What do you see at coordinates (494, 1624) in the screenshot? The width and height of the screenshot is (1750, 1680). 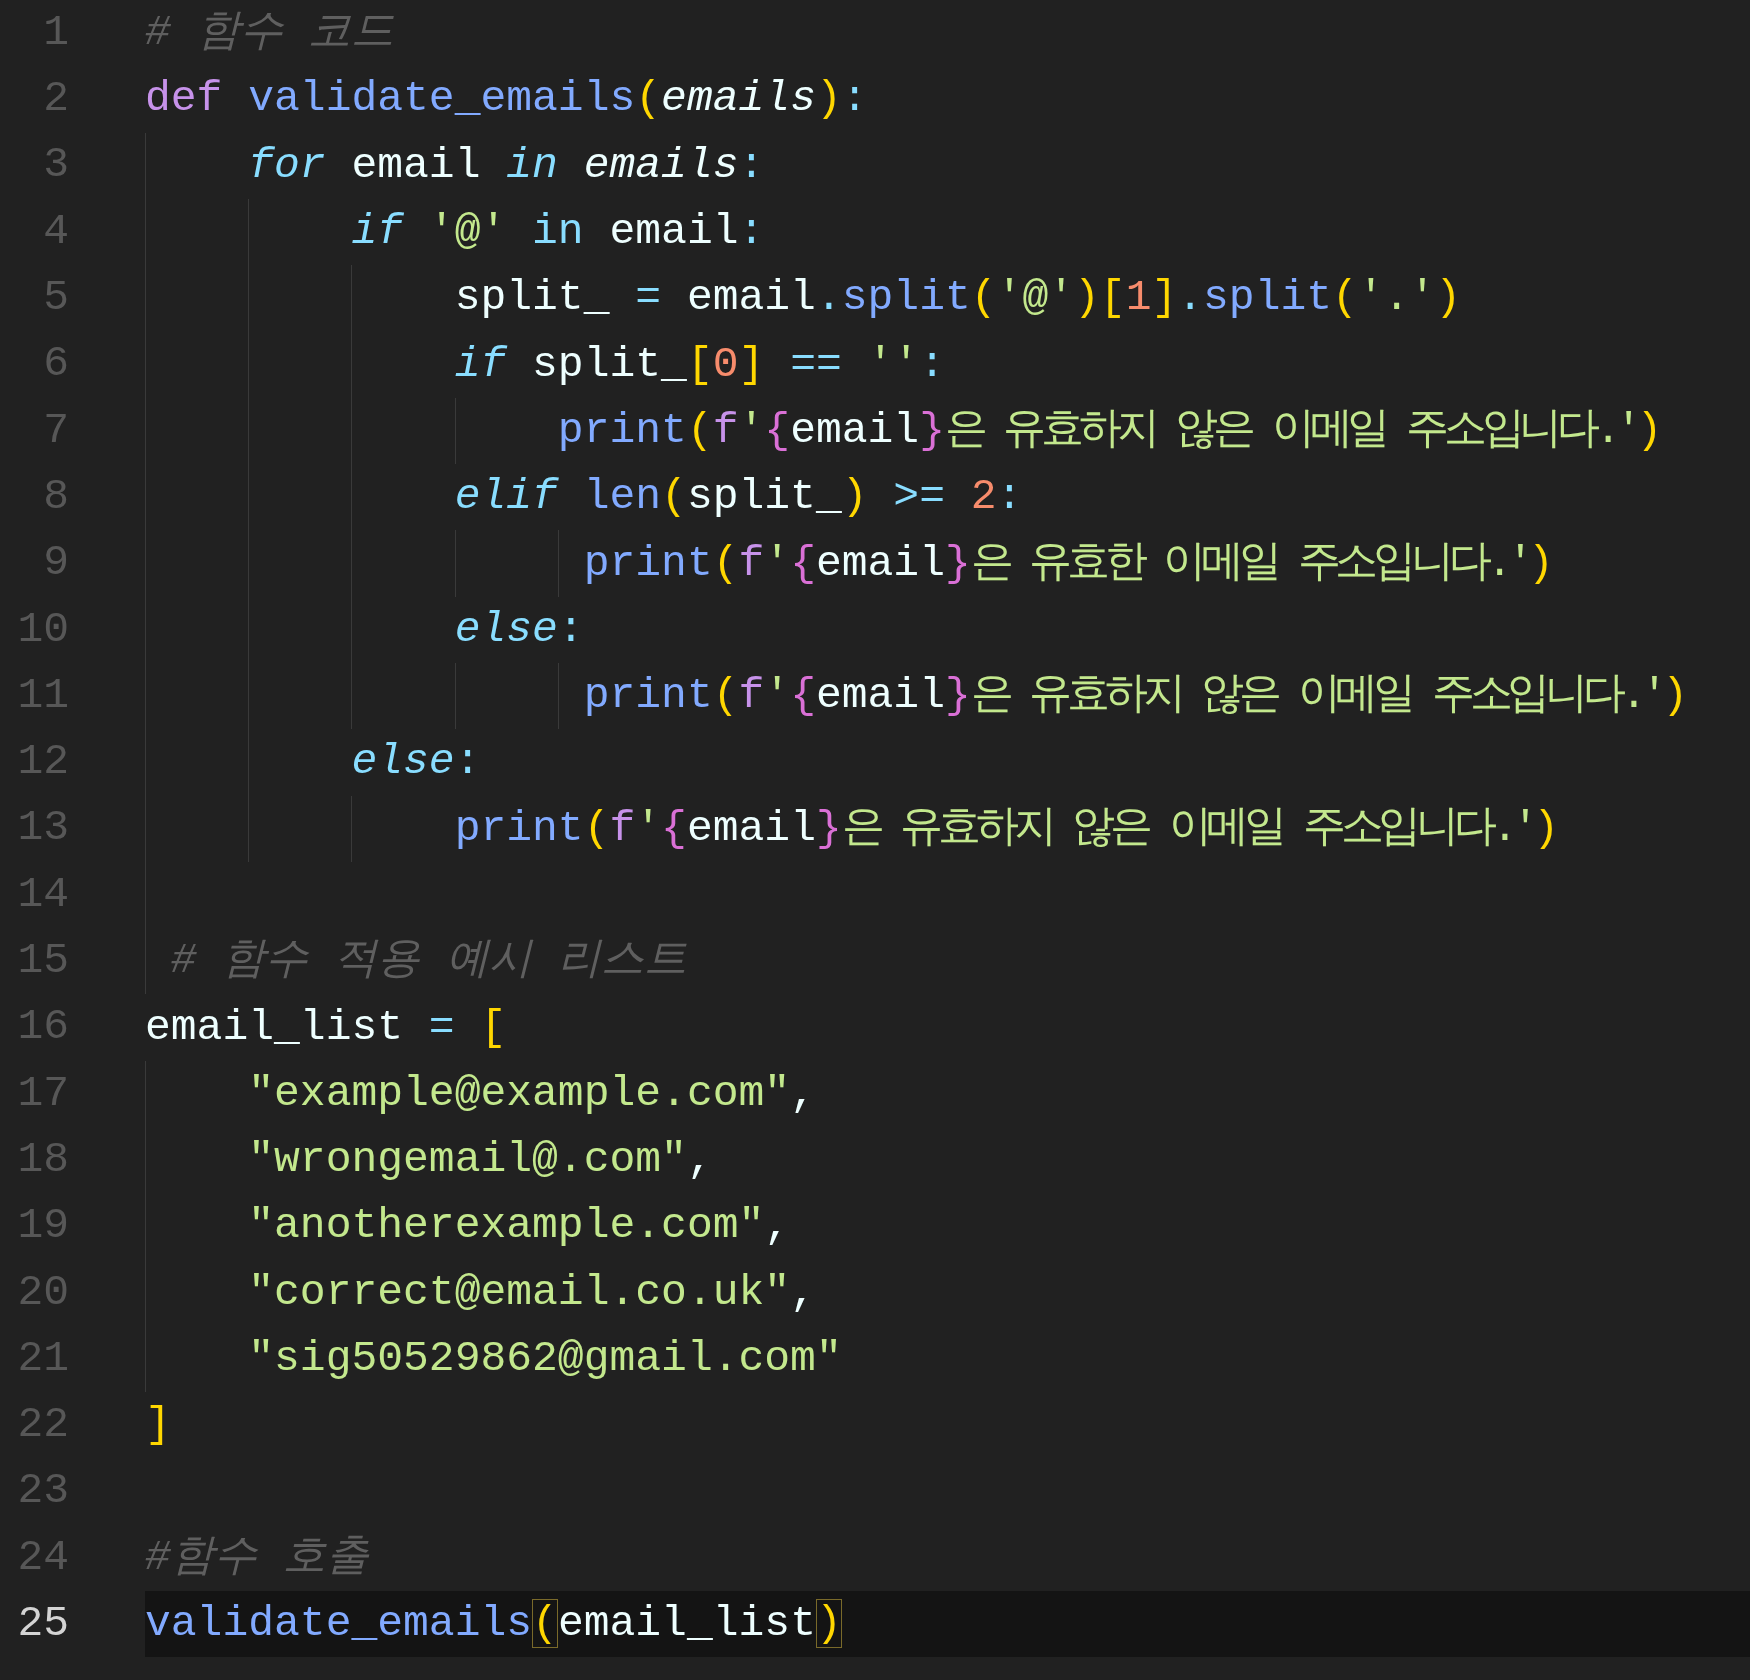 I see `code-line: validate_emails(email_list)` at bounding box center [494, 1624].